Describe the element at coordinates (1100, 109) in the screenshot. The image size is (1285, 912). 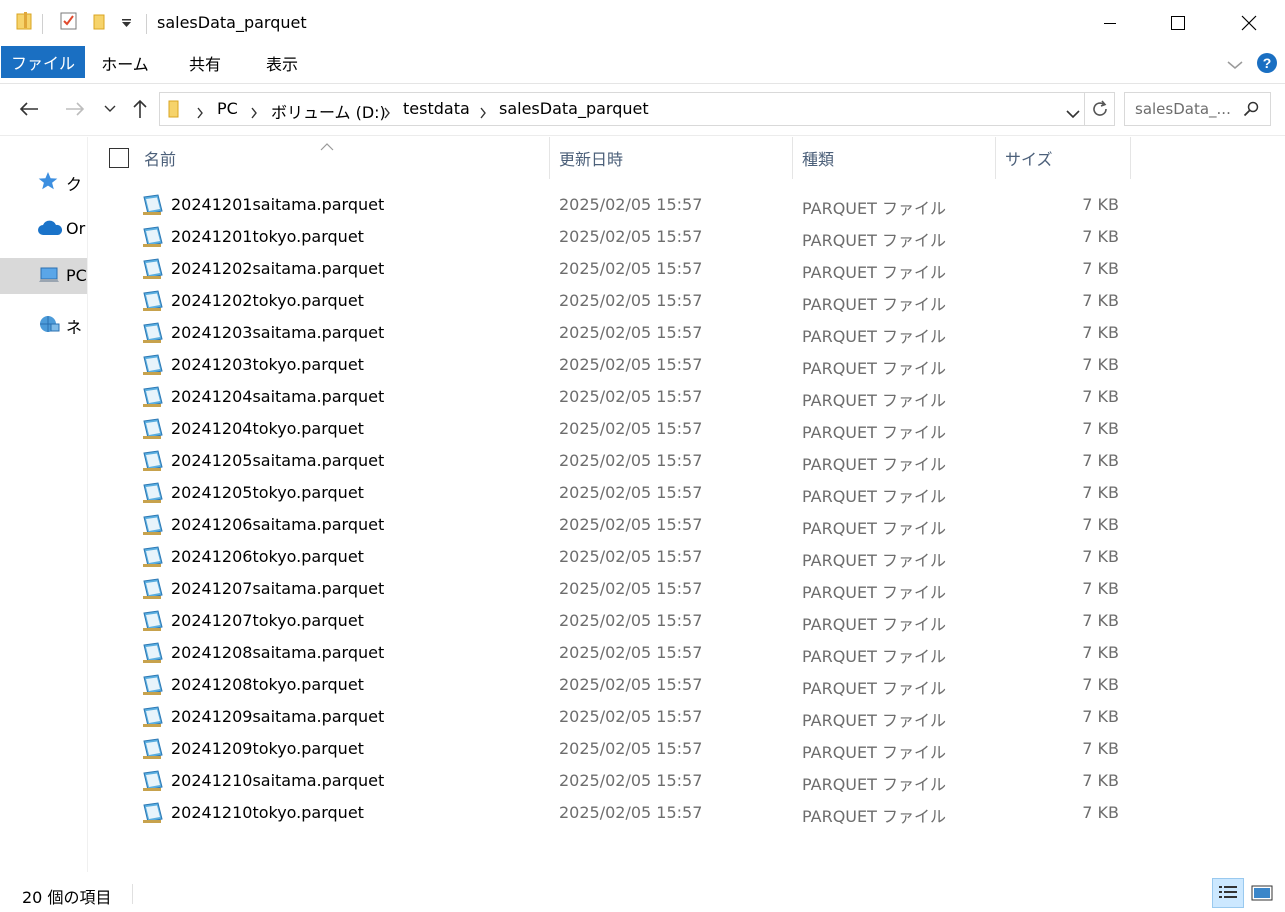
I see `refresh-button` at that location.